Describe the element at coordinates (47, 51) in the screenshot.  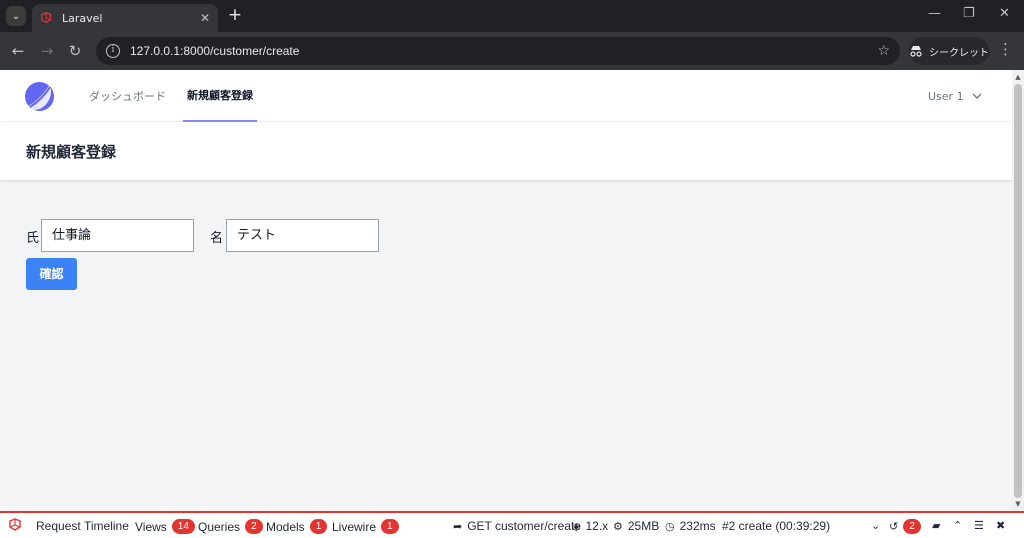
I see `forward-icon: →` at that location.